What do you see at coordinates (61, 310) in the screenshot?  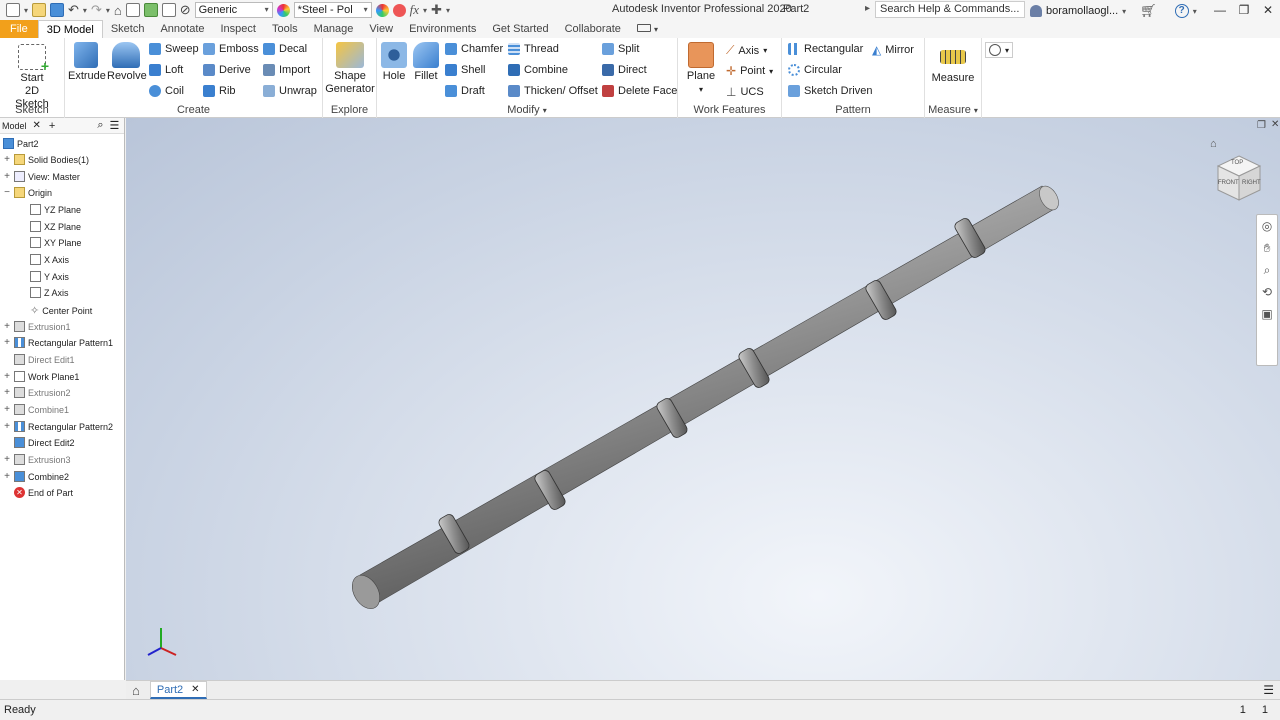 I see `tree-item: ✧ Center Point` at bounding box center [61, 310].